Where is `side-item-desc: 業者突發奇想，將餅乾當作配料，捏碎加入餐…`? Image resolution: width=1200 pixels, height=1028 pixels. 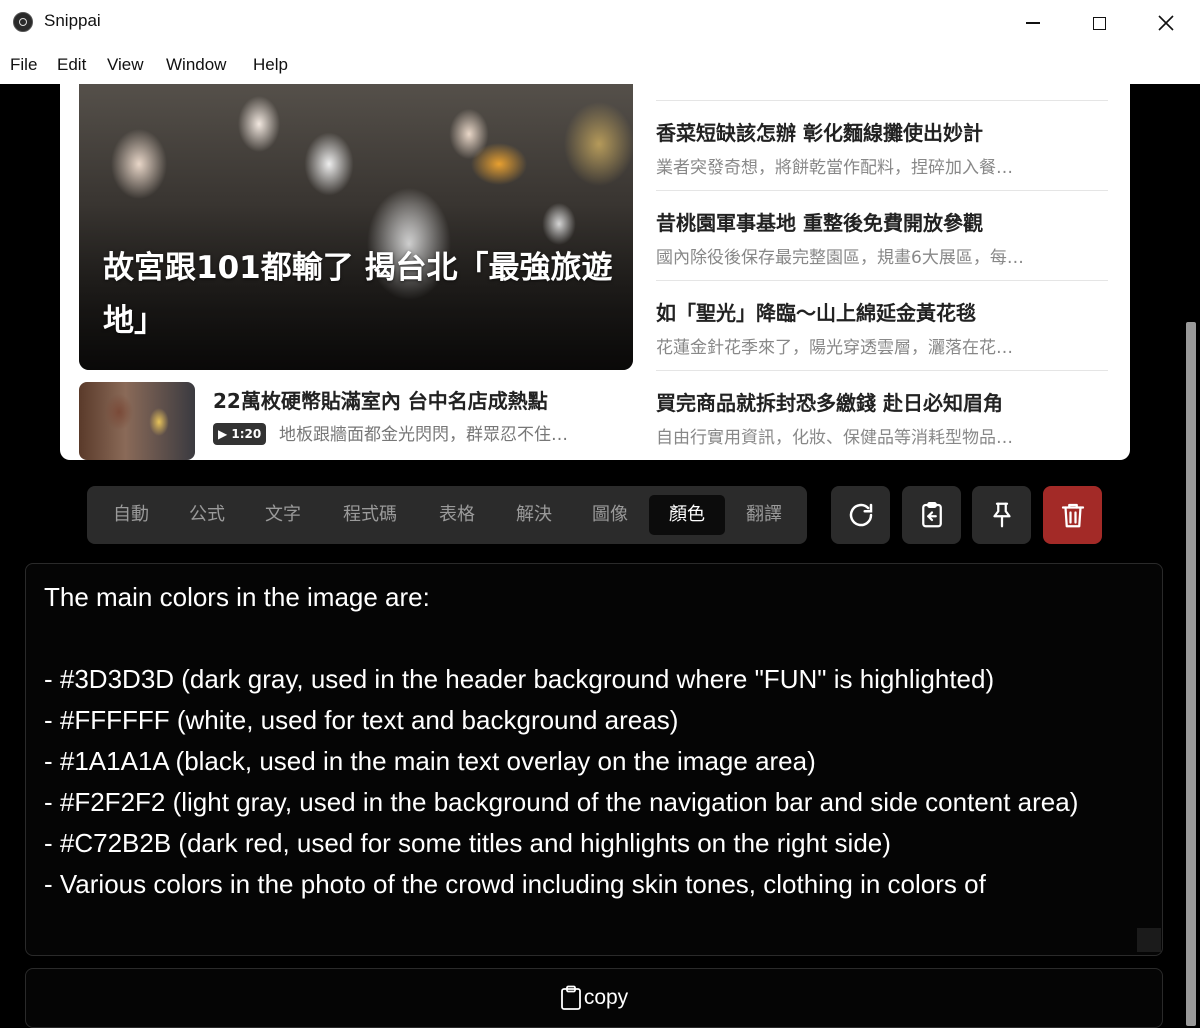
side-item-desc: 業者突發奇想，將餅乾當作配料，捏碎加入餐… is located at coordinates (834, 168).